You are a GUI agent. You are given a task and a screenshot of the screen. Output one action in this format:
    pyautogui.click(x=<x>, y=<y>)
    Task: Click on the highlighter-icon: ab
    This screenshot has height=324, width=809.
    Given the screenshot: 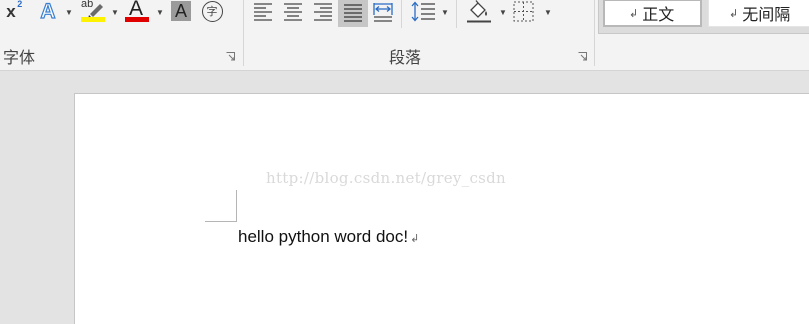 What is the action you would take?
    pyautogui.click(x=92, y=11)
    